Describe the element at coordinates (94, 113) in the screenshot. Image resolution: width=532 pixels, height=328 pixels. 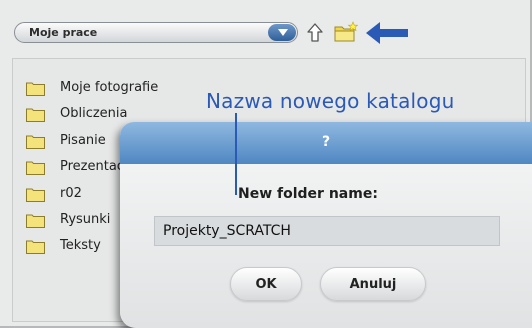
I see `folder-name: Obliczenia` at that location.